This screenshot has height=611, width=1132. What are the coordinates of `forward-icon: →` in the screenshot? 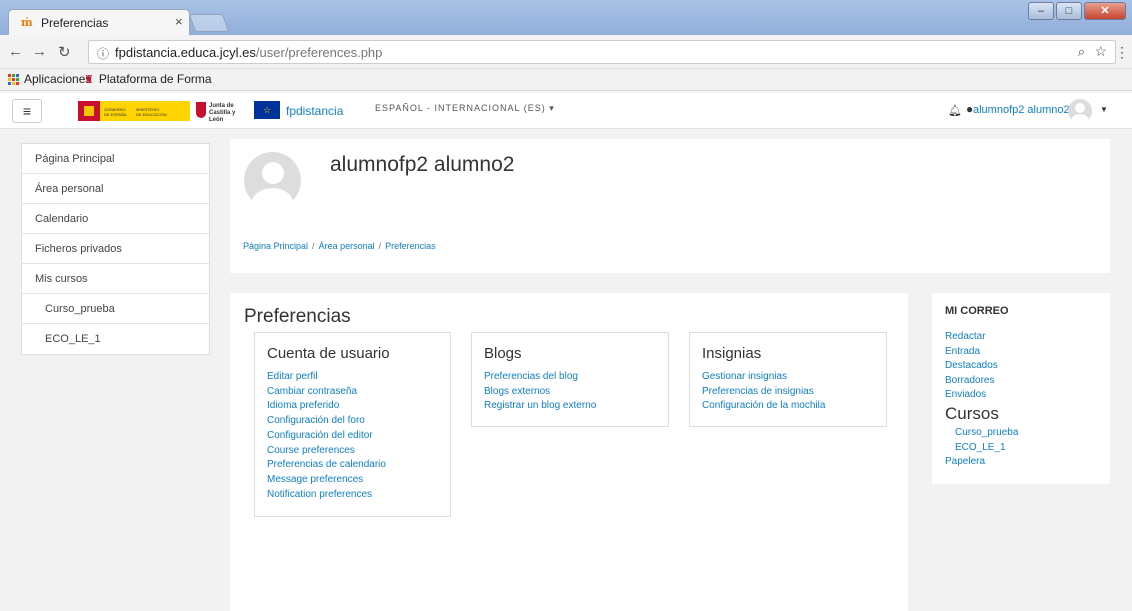 It's located at (39, 51).